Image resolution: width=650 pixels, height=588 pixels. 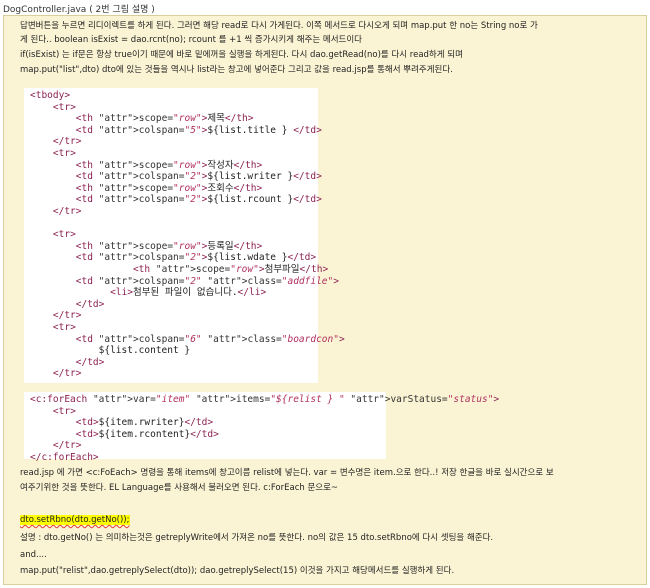 I want to click on code-line: <li>첨부된 파일이 없습니다.</li>, so click(x=188, y=293).